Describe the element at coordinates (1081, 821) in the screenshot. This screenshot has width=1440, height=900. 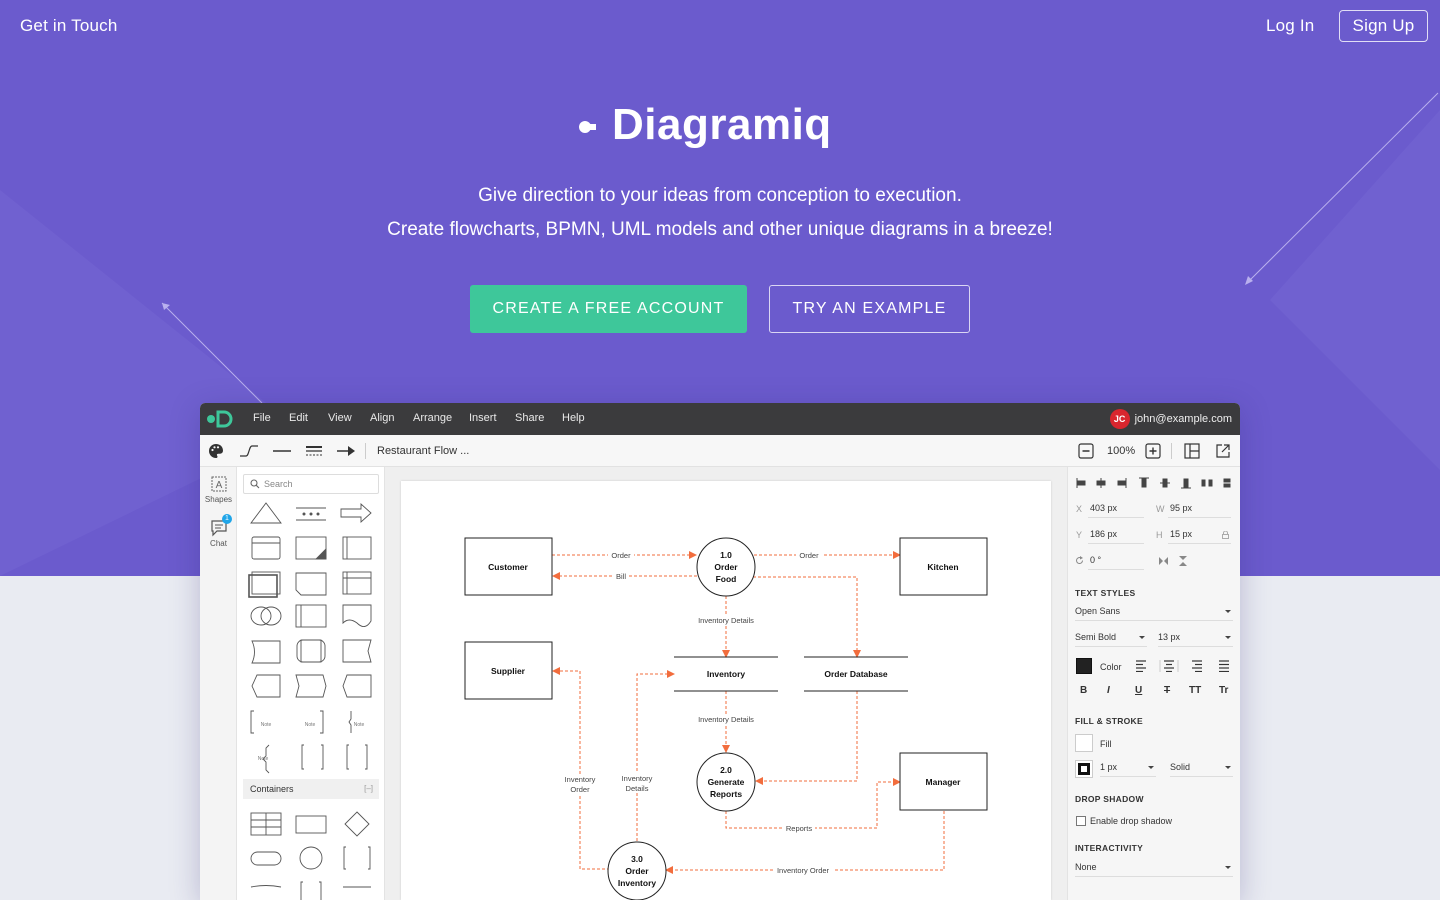
I see `drop-shadow-checkbox` at that location.